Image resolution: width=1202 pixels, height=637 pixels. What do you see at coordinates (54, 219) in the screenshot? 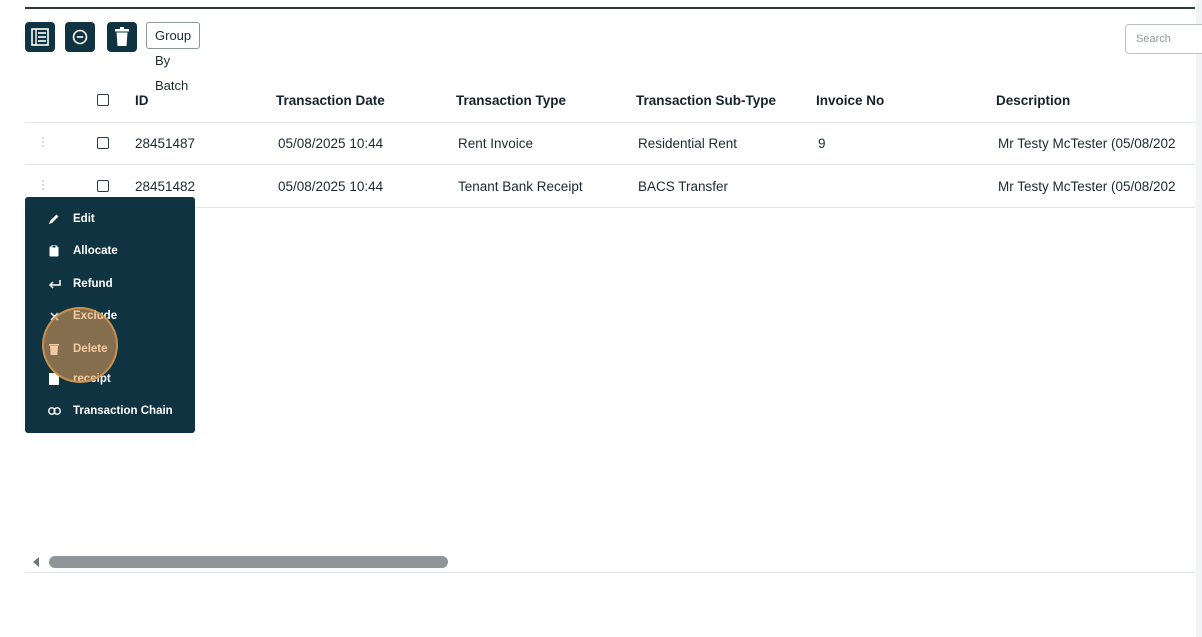
I see `pencil-icon` at bounding box center [54, 219].